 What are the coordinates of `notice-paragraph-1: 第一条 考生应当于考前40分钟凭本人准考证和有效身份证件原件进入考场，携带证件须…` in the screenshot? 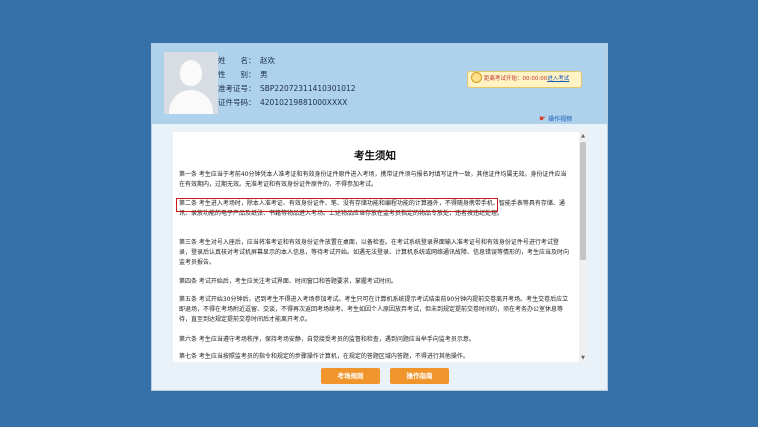 It's located at (373, 179).